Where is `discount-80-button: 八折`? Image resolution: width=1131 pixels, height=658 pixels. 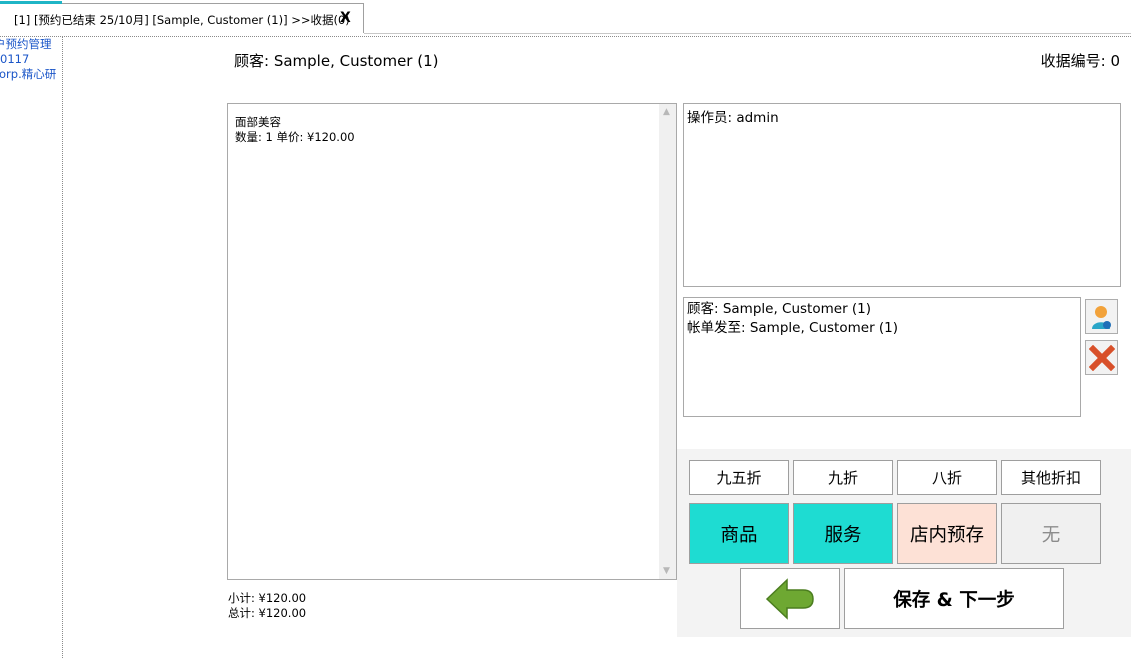
discount-80-button: 八折 is located at coordinates (947, 477).